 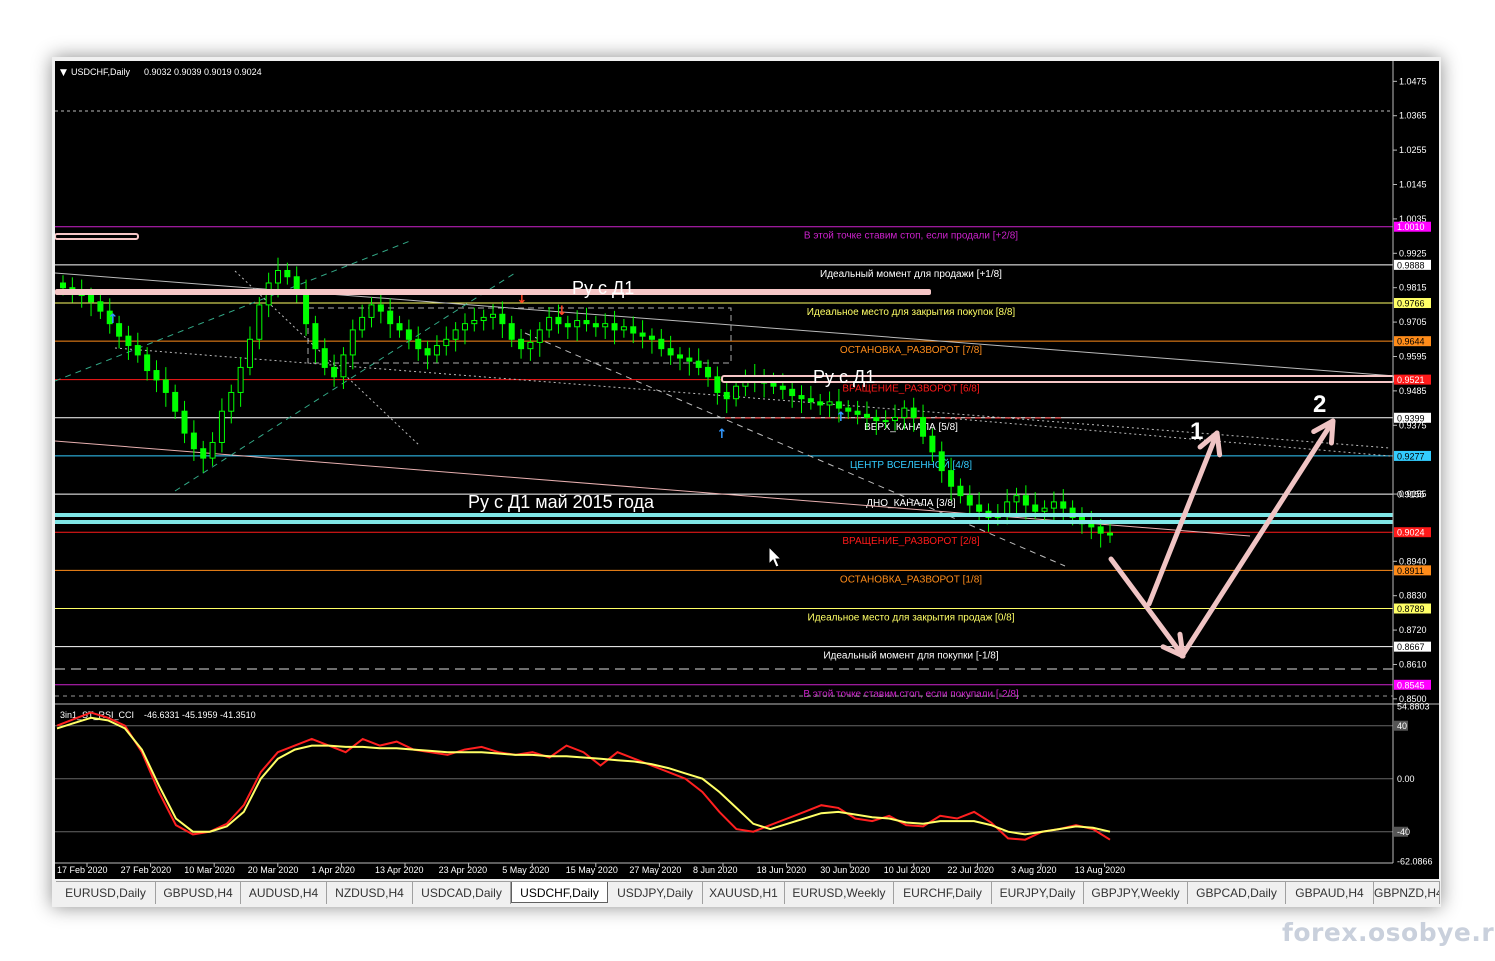 I want to click on price-tag-label: 0.9888, so click(x=1411, y=265).